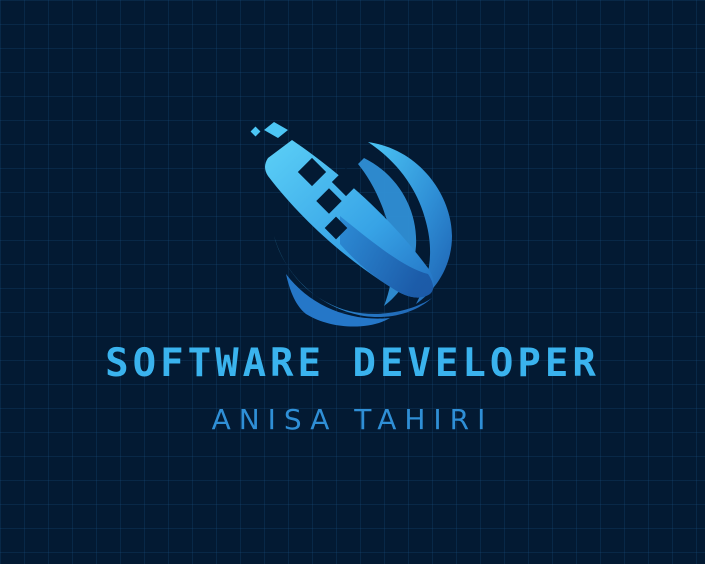  I want to click on logo-subtitle: ANISA TAHIRI, so click(352, 419).